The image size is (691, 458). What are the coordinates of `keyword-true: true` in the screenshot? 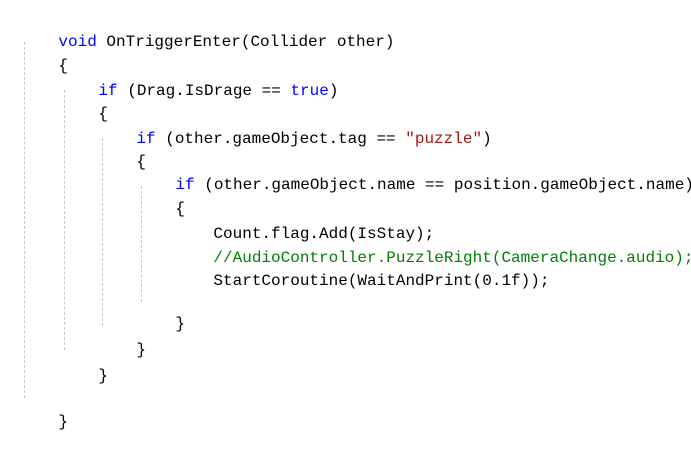 It's located at (309, 91).